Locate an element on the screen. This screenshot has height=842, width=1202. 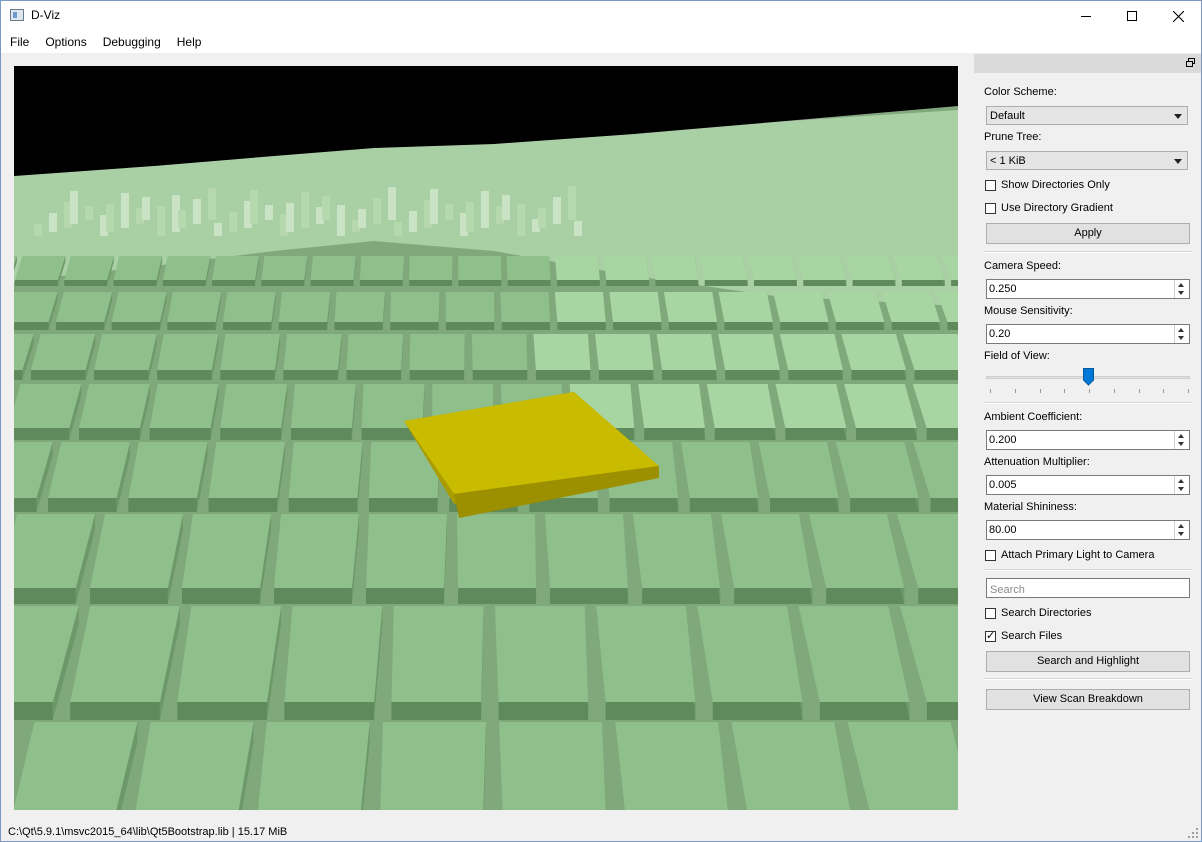
menu-file: File is located at coordinates (19, 42).